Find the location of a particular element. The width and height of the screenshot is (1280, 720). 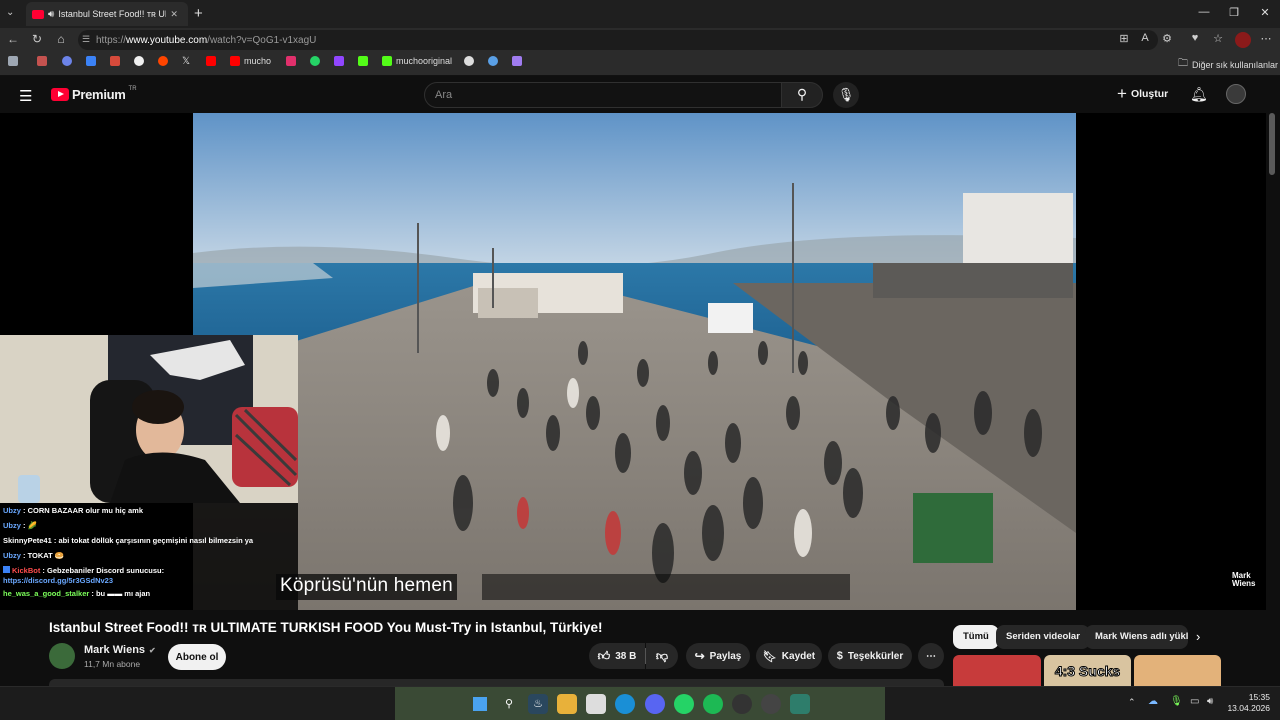

taskbar-search-icon: ⚲ is located at coordinates (509, 704).